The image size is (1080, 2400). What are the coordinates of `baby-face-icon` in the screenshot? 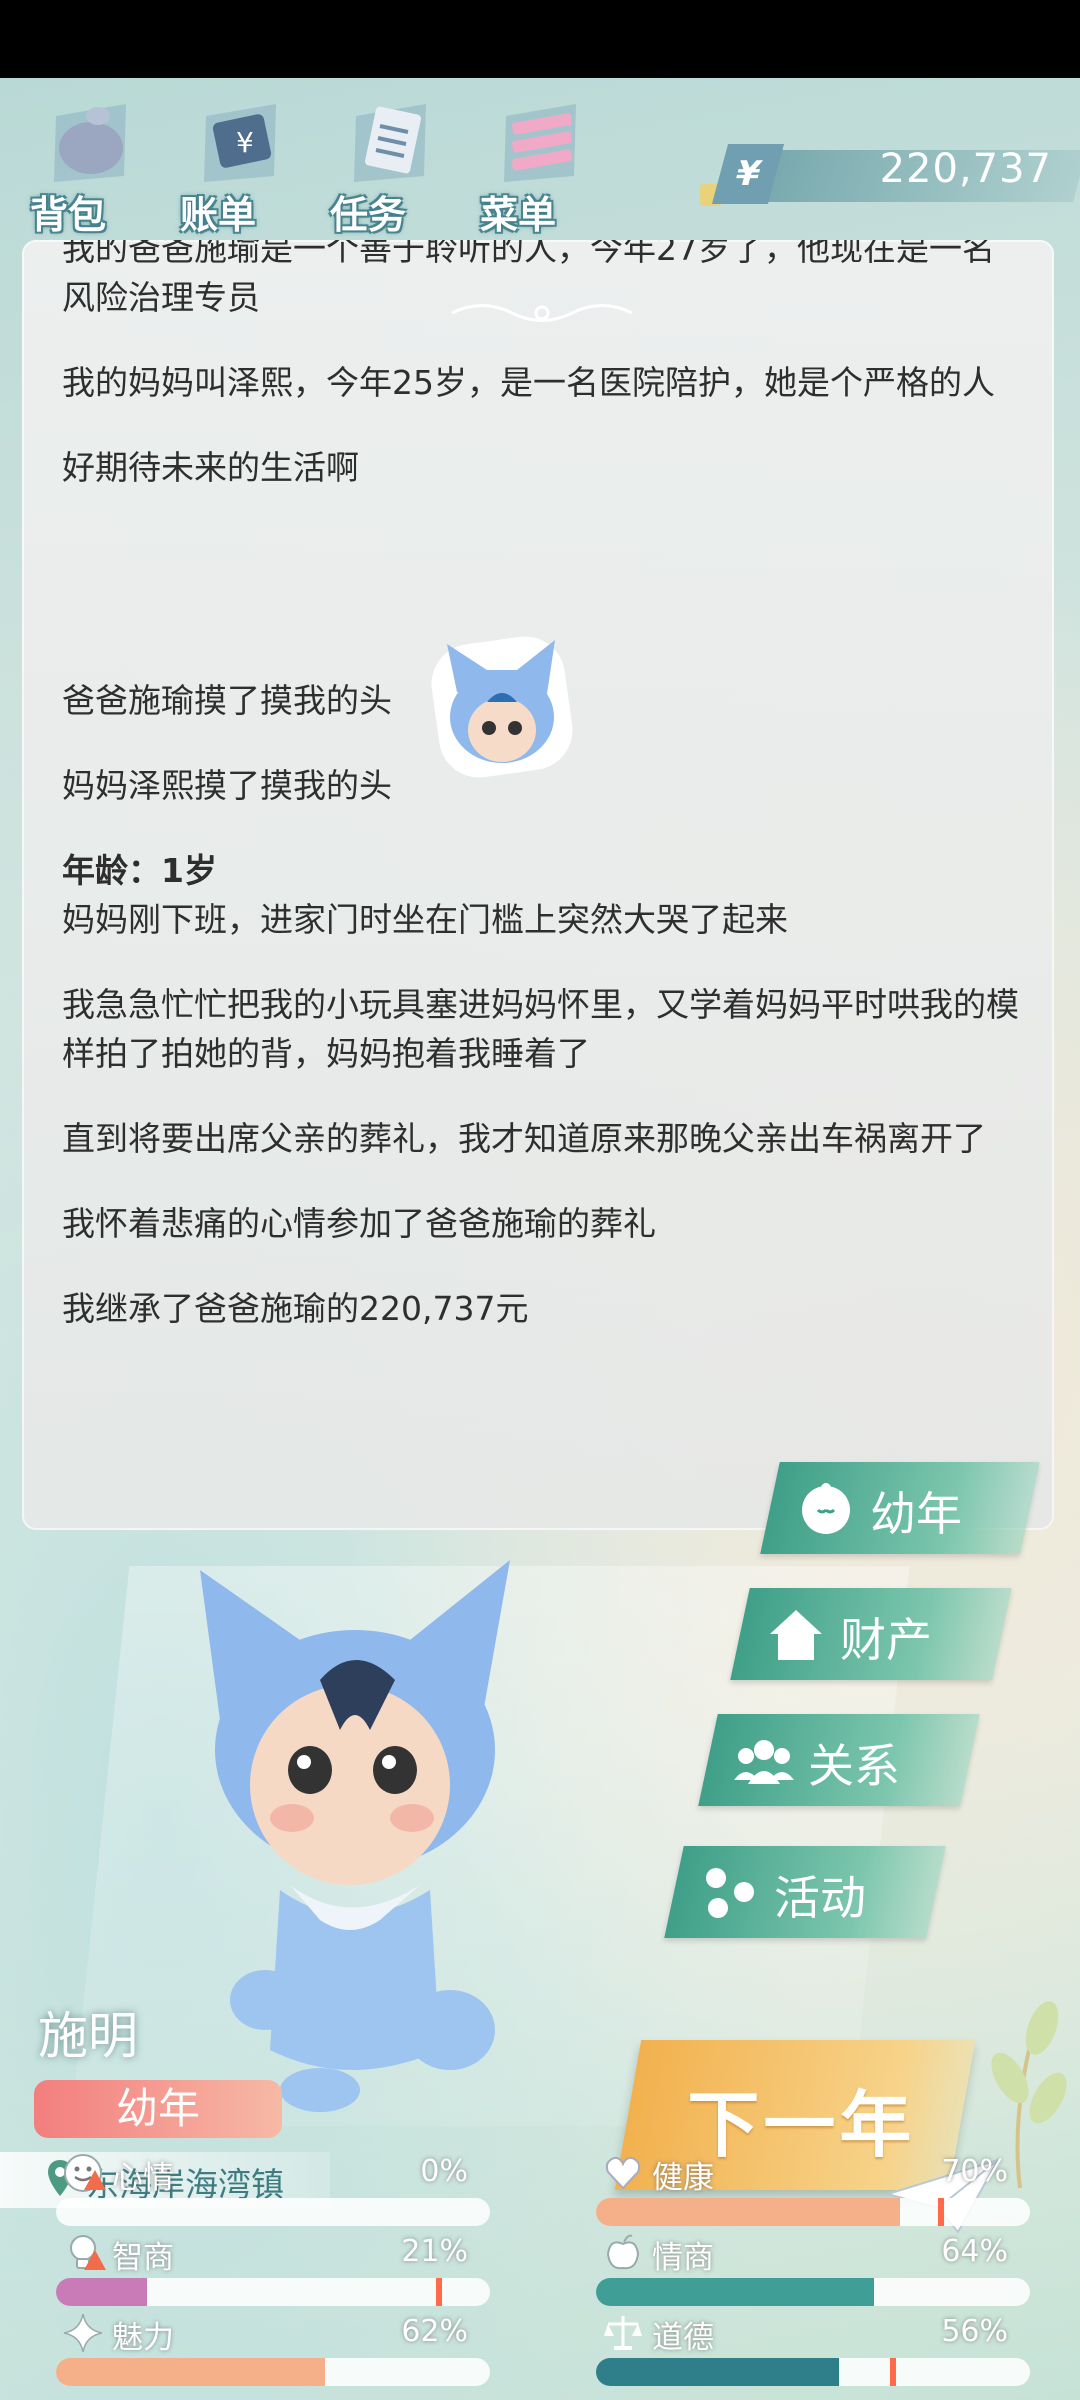 It's located at (826, 1508).